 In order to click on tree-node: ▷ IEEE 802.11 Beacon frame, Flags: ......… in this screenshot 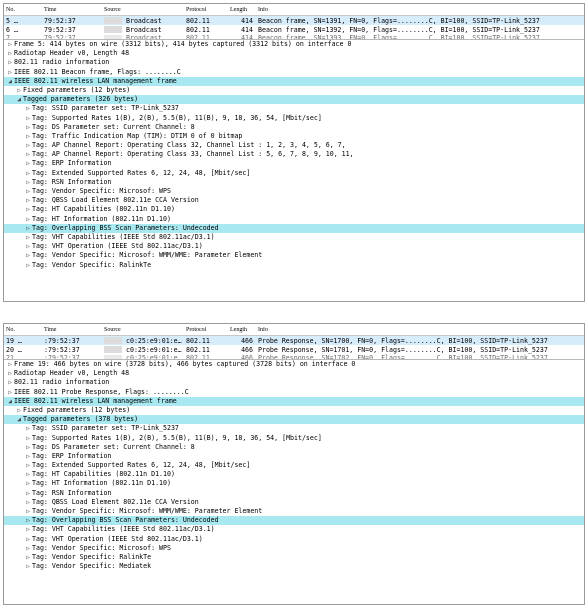, I will do `click(294, 72)`.